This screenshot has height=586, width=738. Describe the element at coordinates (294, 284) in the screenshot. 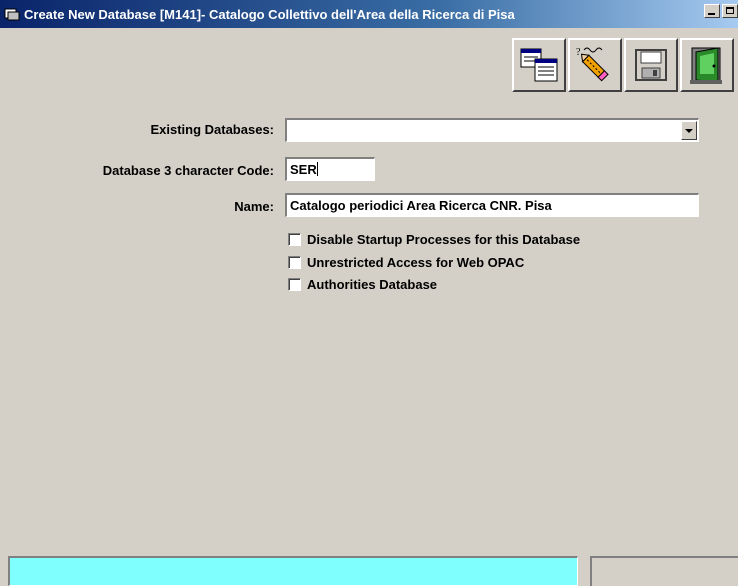

I see `authorities-database-checkbox` at that location.